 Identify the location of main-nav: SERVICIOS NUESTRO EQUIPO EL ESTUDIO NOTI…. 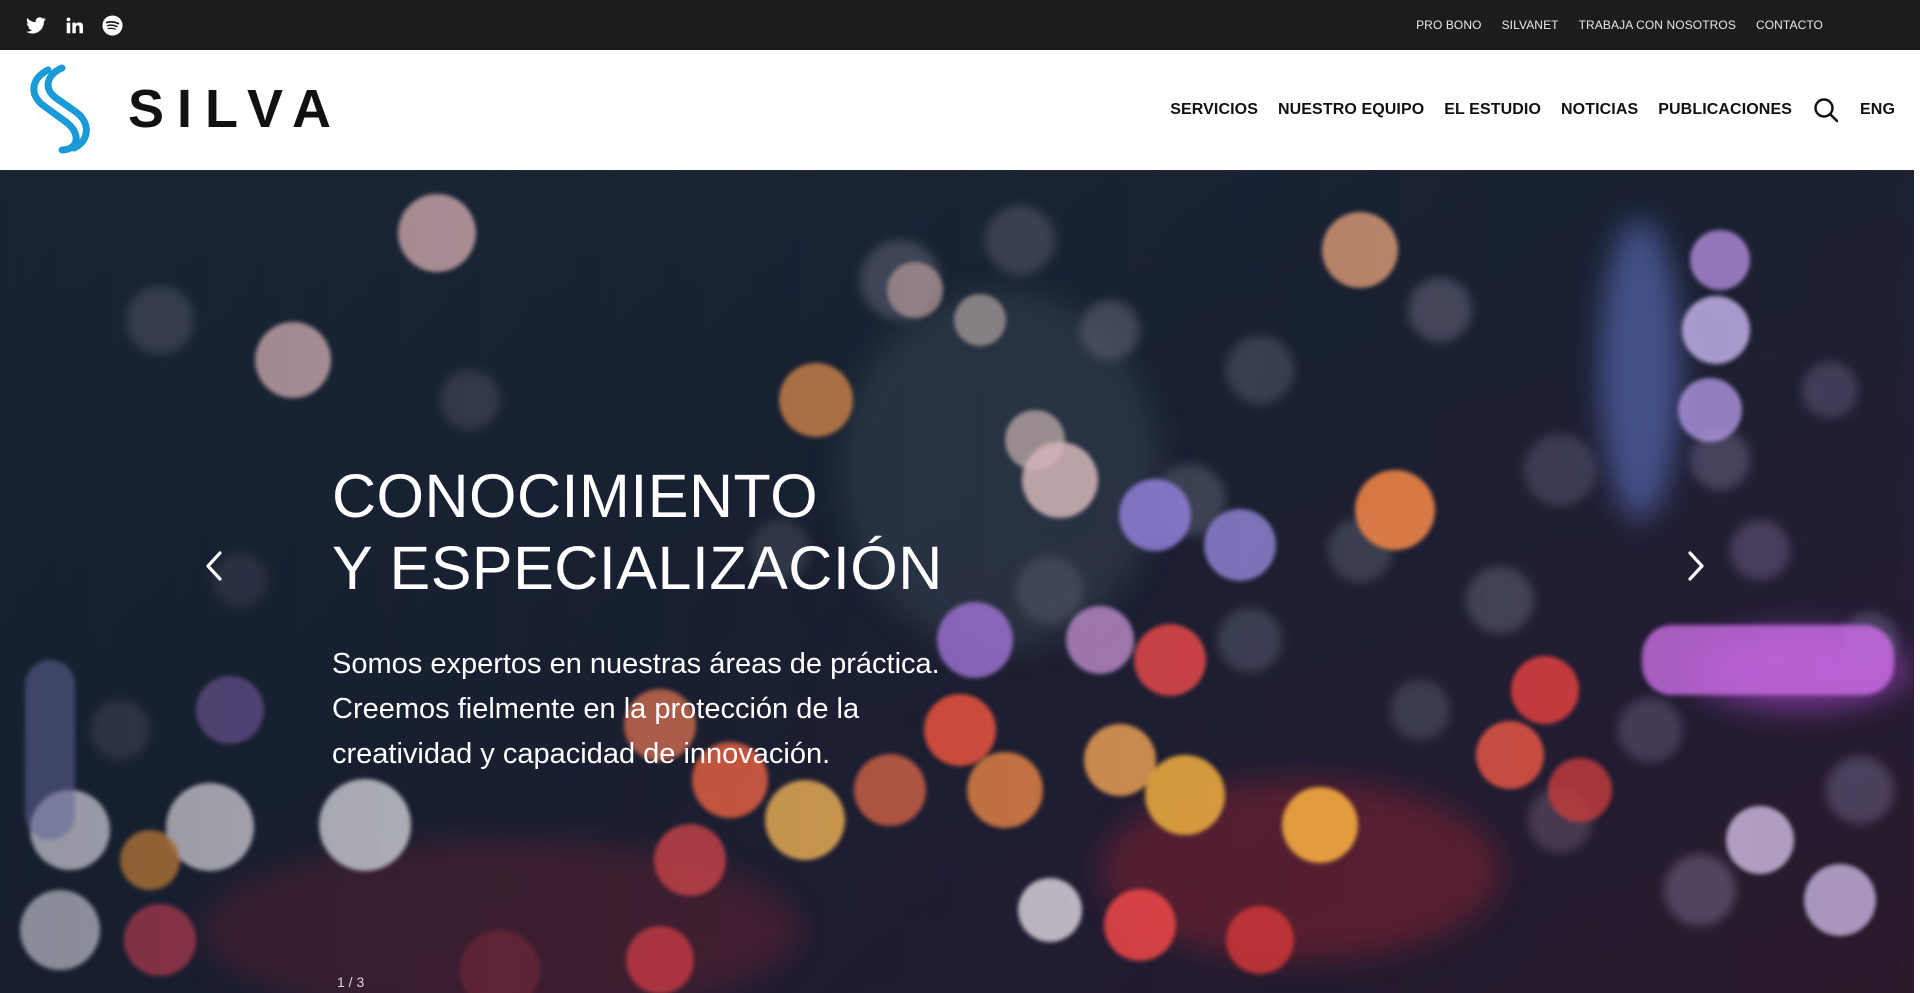
(1532, 110).